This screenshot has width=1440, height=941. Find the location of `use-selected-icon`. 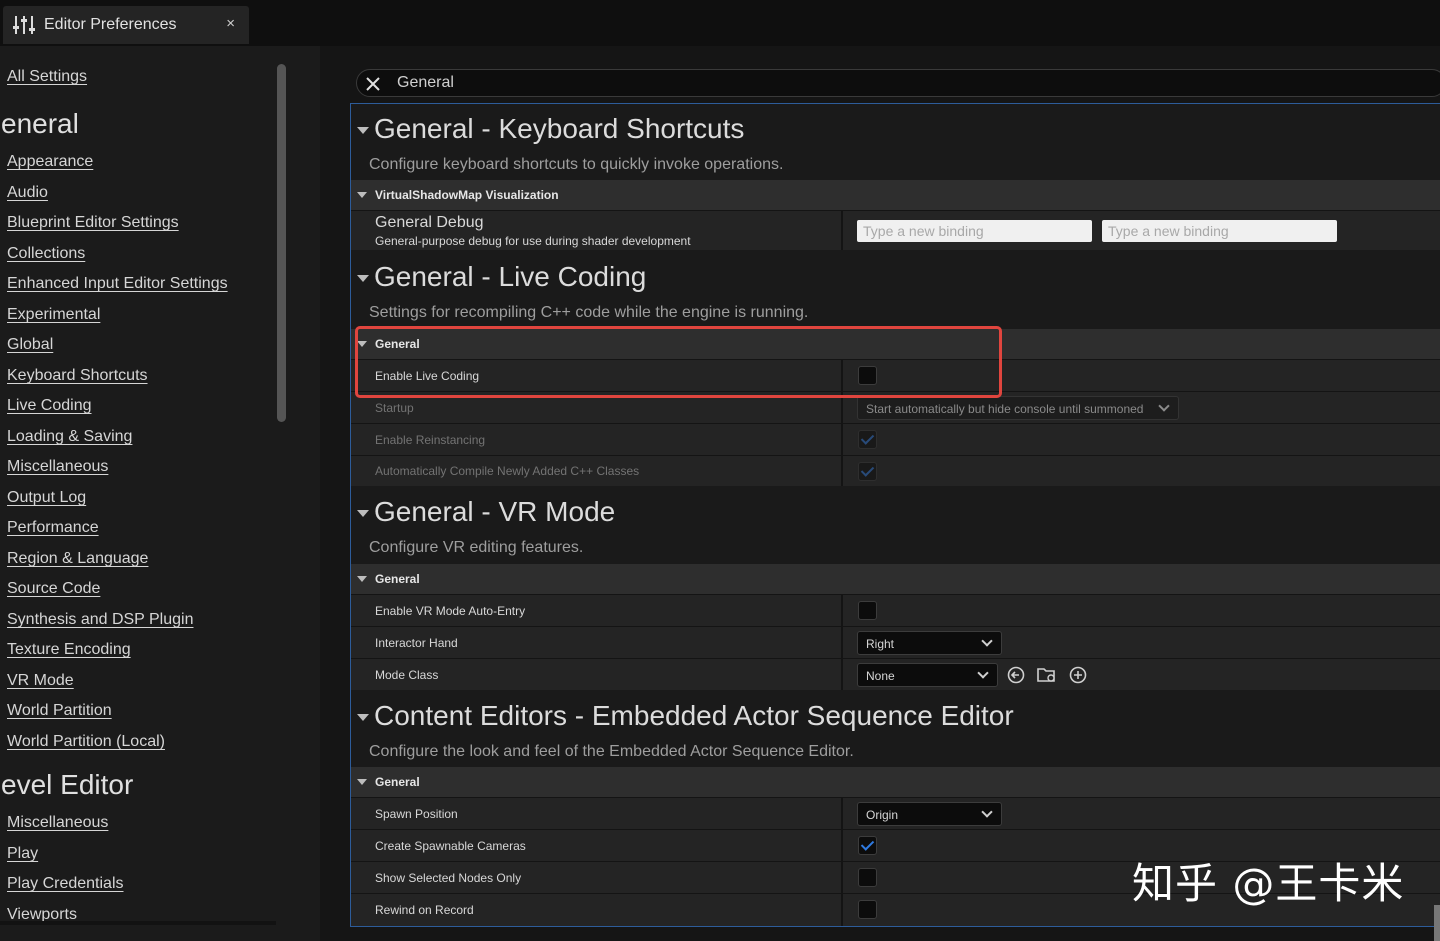

use-selected-icon is located at coordinates (1016, 675).